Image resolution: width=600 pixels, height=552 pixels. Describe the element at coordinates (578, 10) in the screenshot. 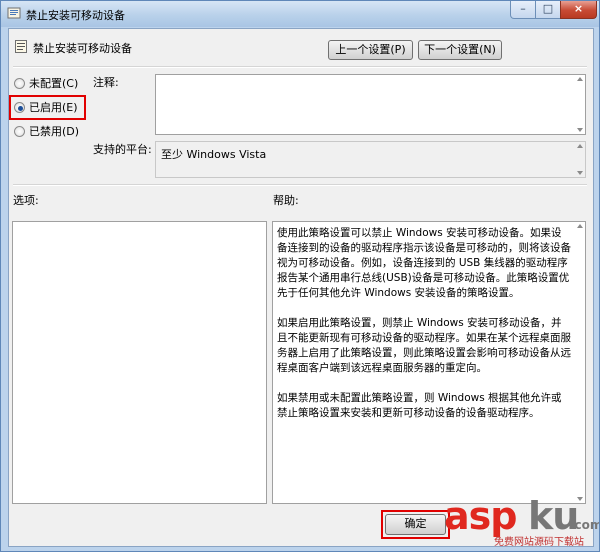

I see `close-button: ×` at that location.